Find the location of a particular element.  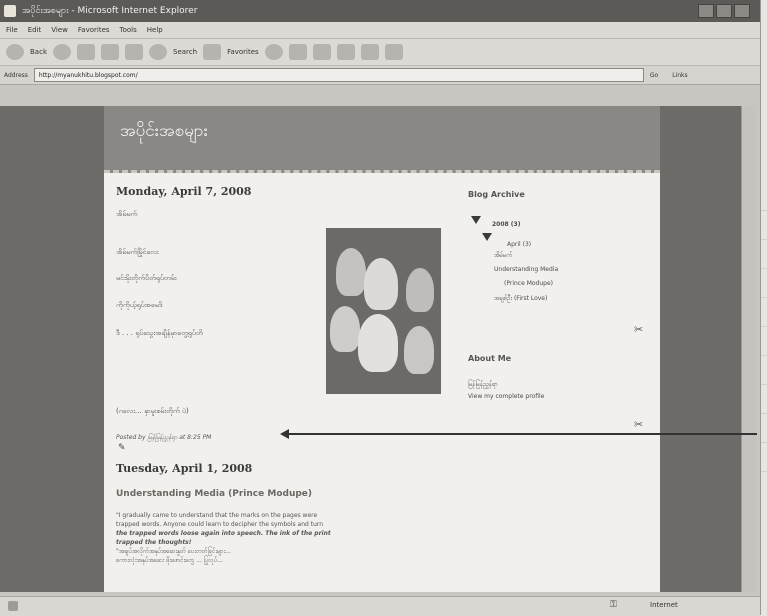

post-date: Tuesday, April 1, 2008 is located at coordinates (184, 468).